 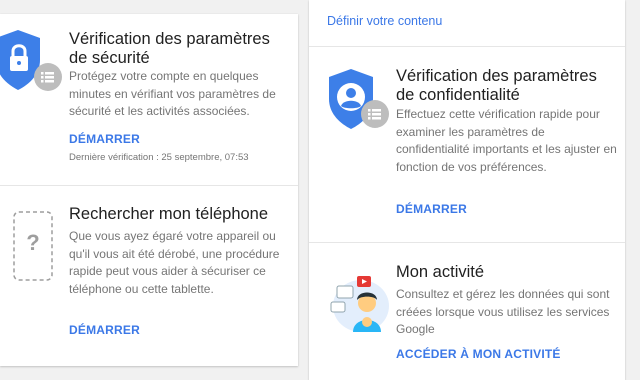 What do you see at coordinates (104, 330) in the screenshot?
I see `find-phone-start-button: DÉMARRER` at bounding box center [104, 330].